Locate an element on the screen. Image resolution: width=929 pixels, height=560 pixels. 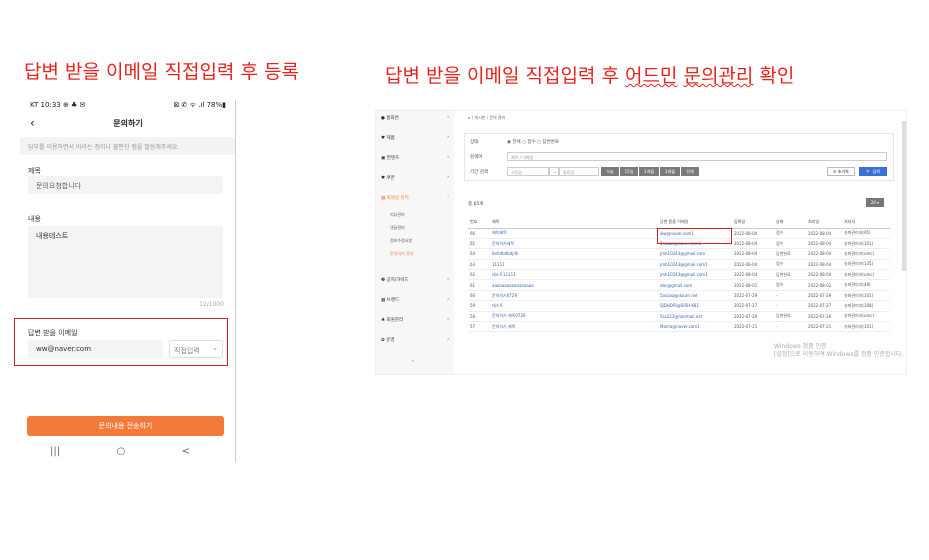
cell-registered: 2022-08-01 is located at coordinates (753, 285).